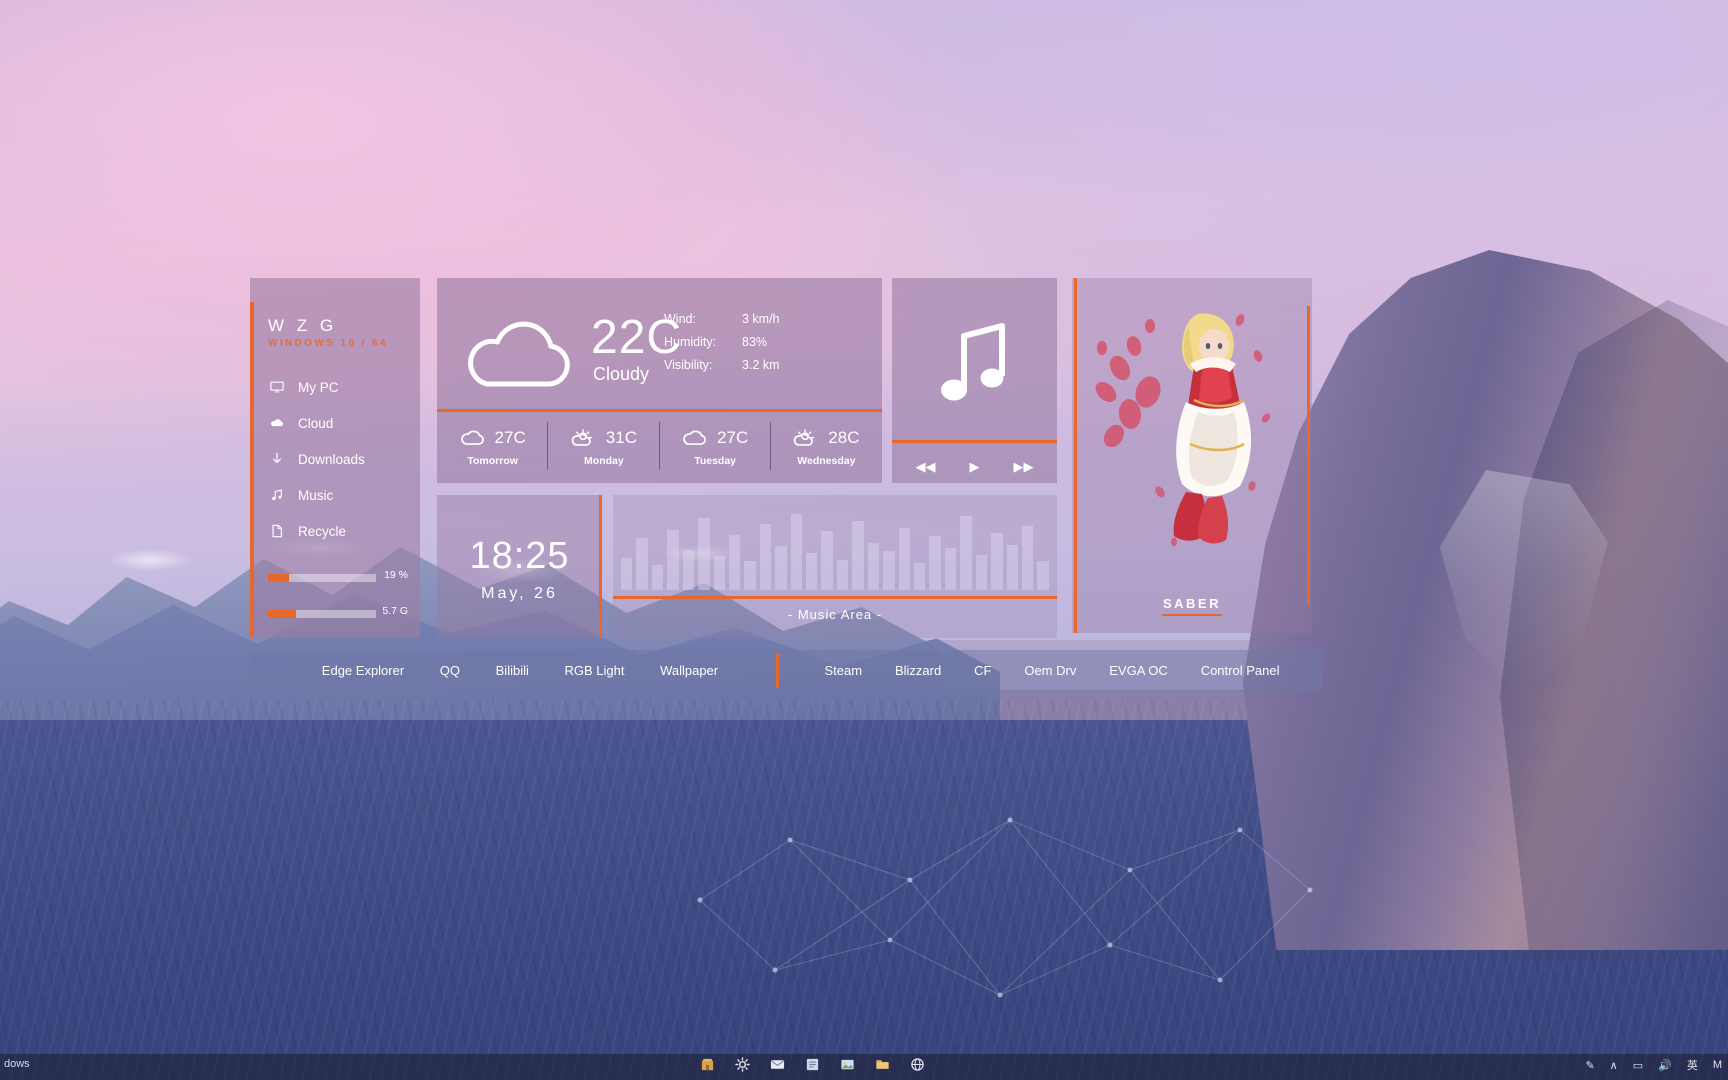 The image size is (1728, 1080). Describe the element at coordinates (396, 575) in the screenshot. I see `cpu-meter-value: 19 %` at that location.